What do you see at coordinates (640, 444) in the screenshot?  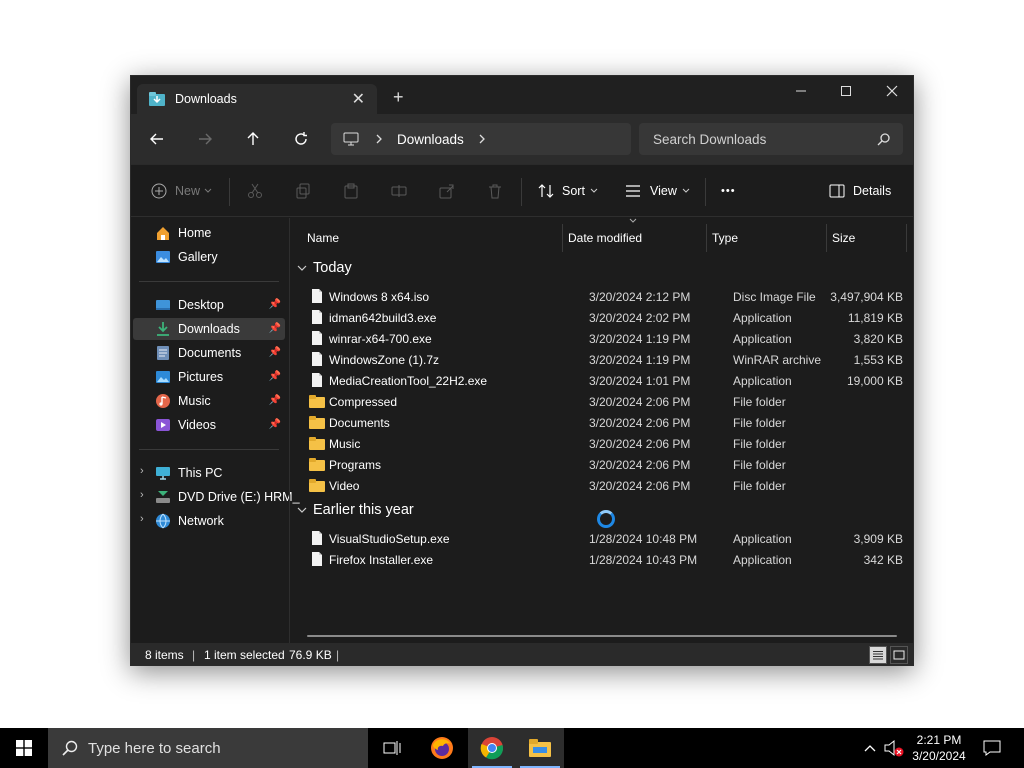 I see `date-modified: 3/20/2024 2:06 PM` at bounding box center [640, 444].